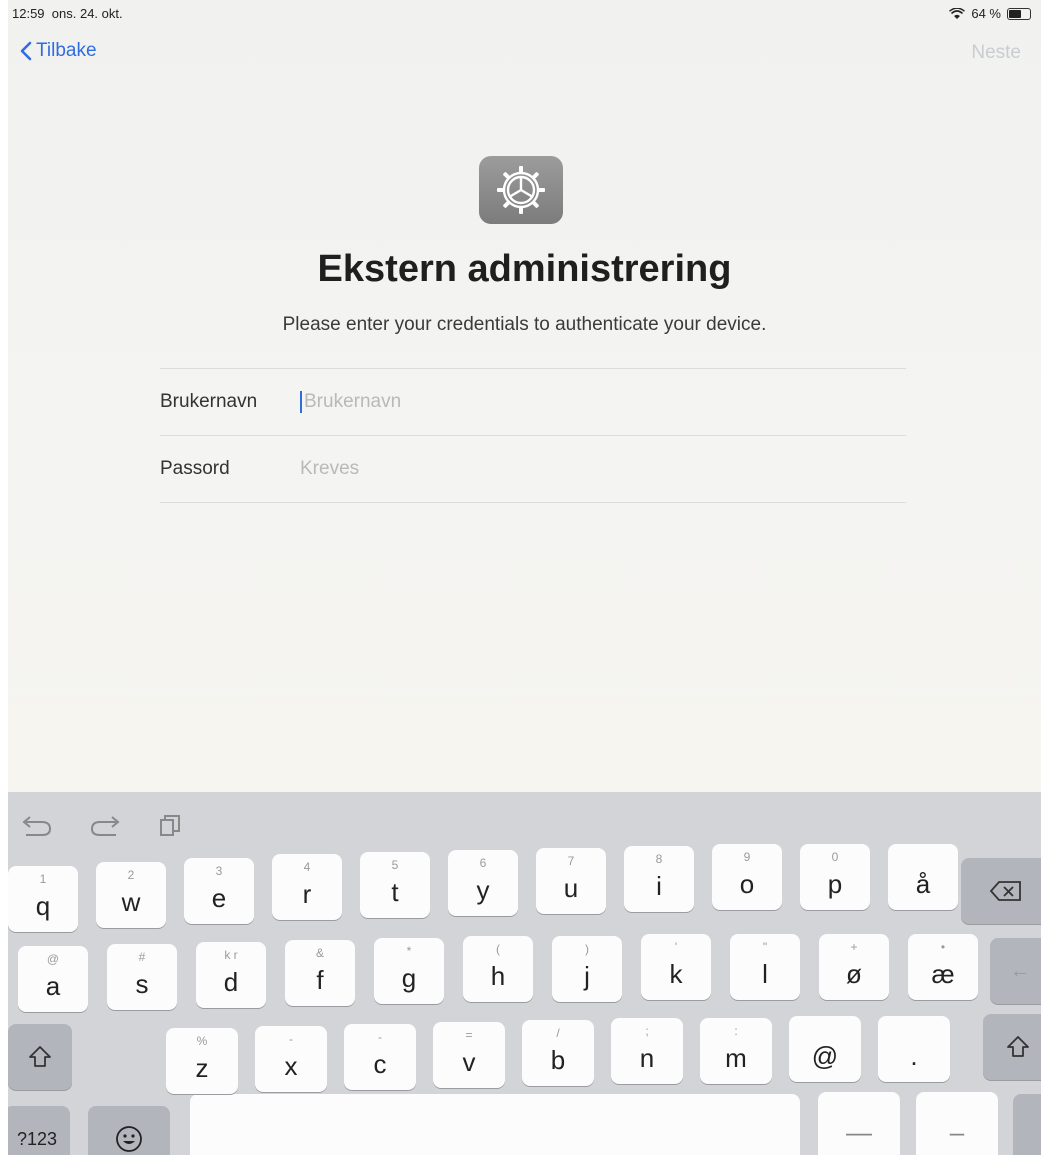  I want to click on key-g: * g, so click(409, 971).